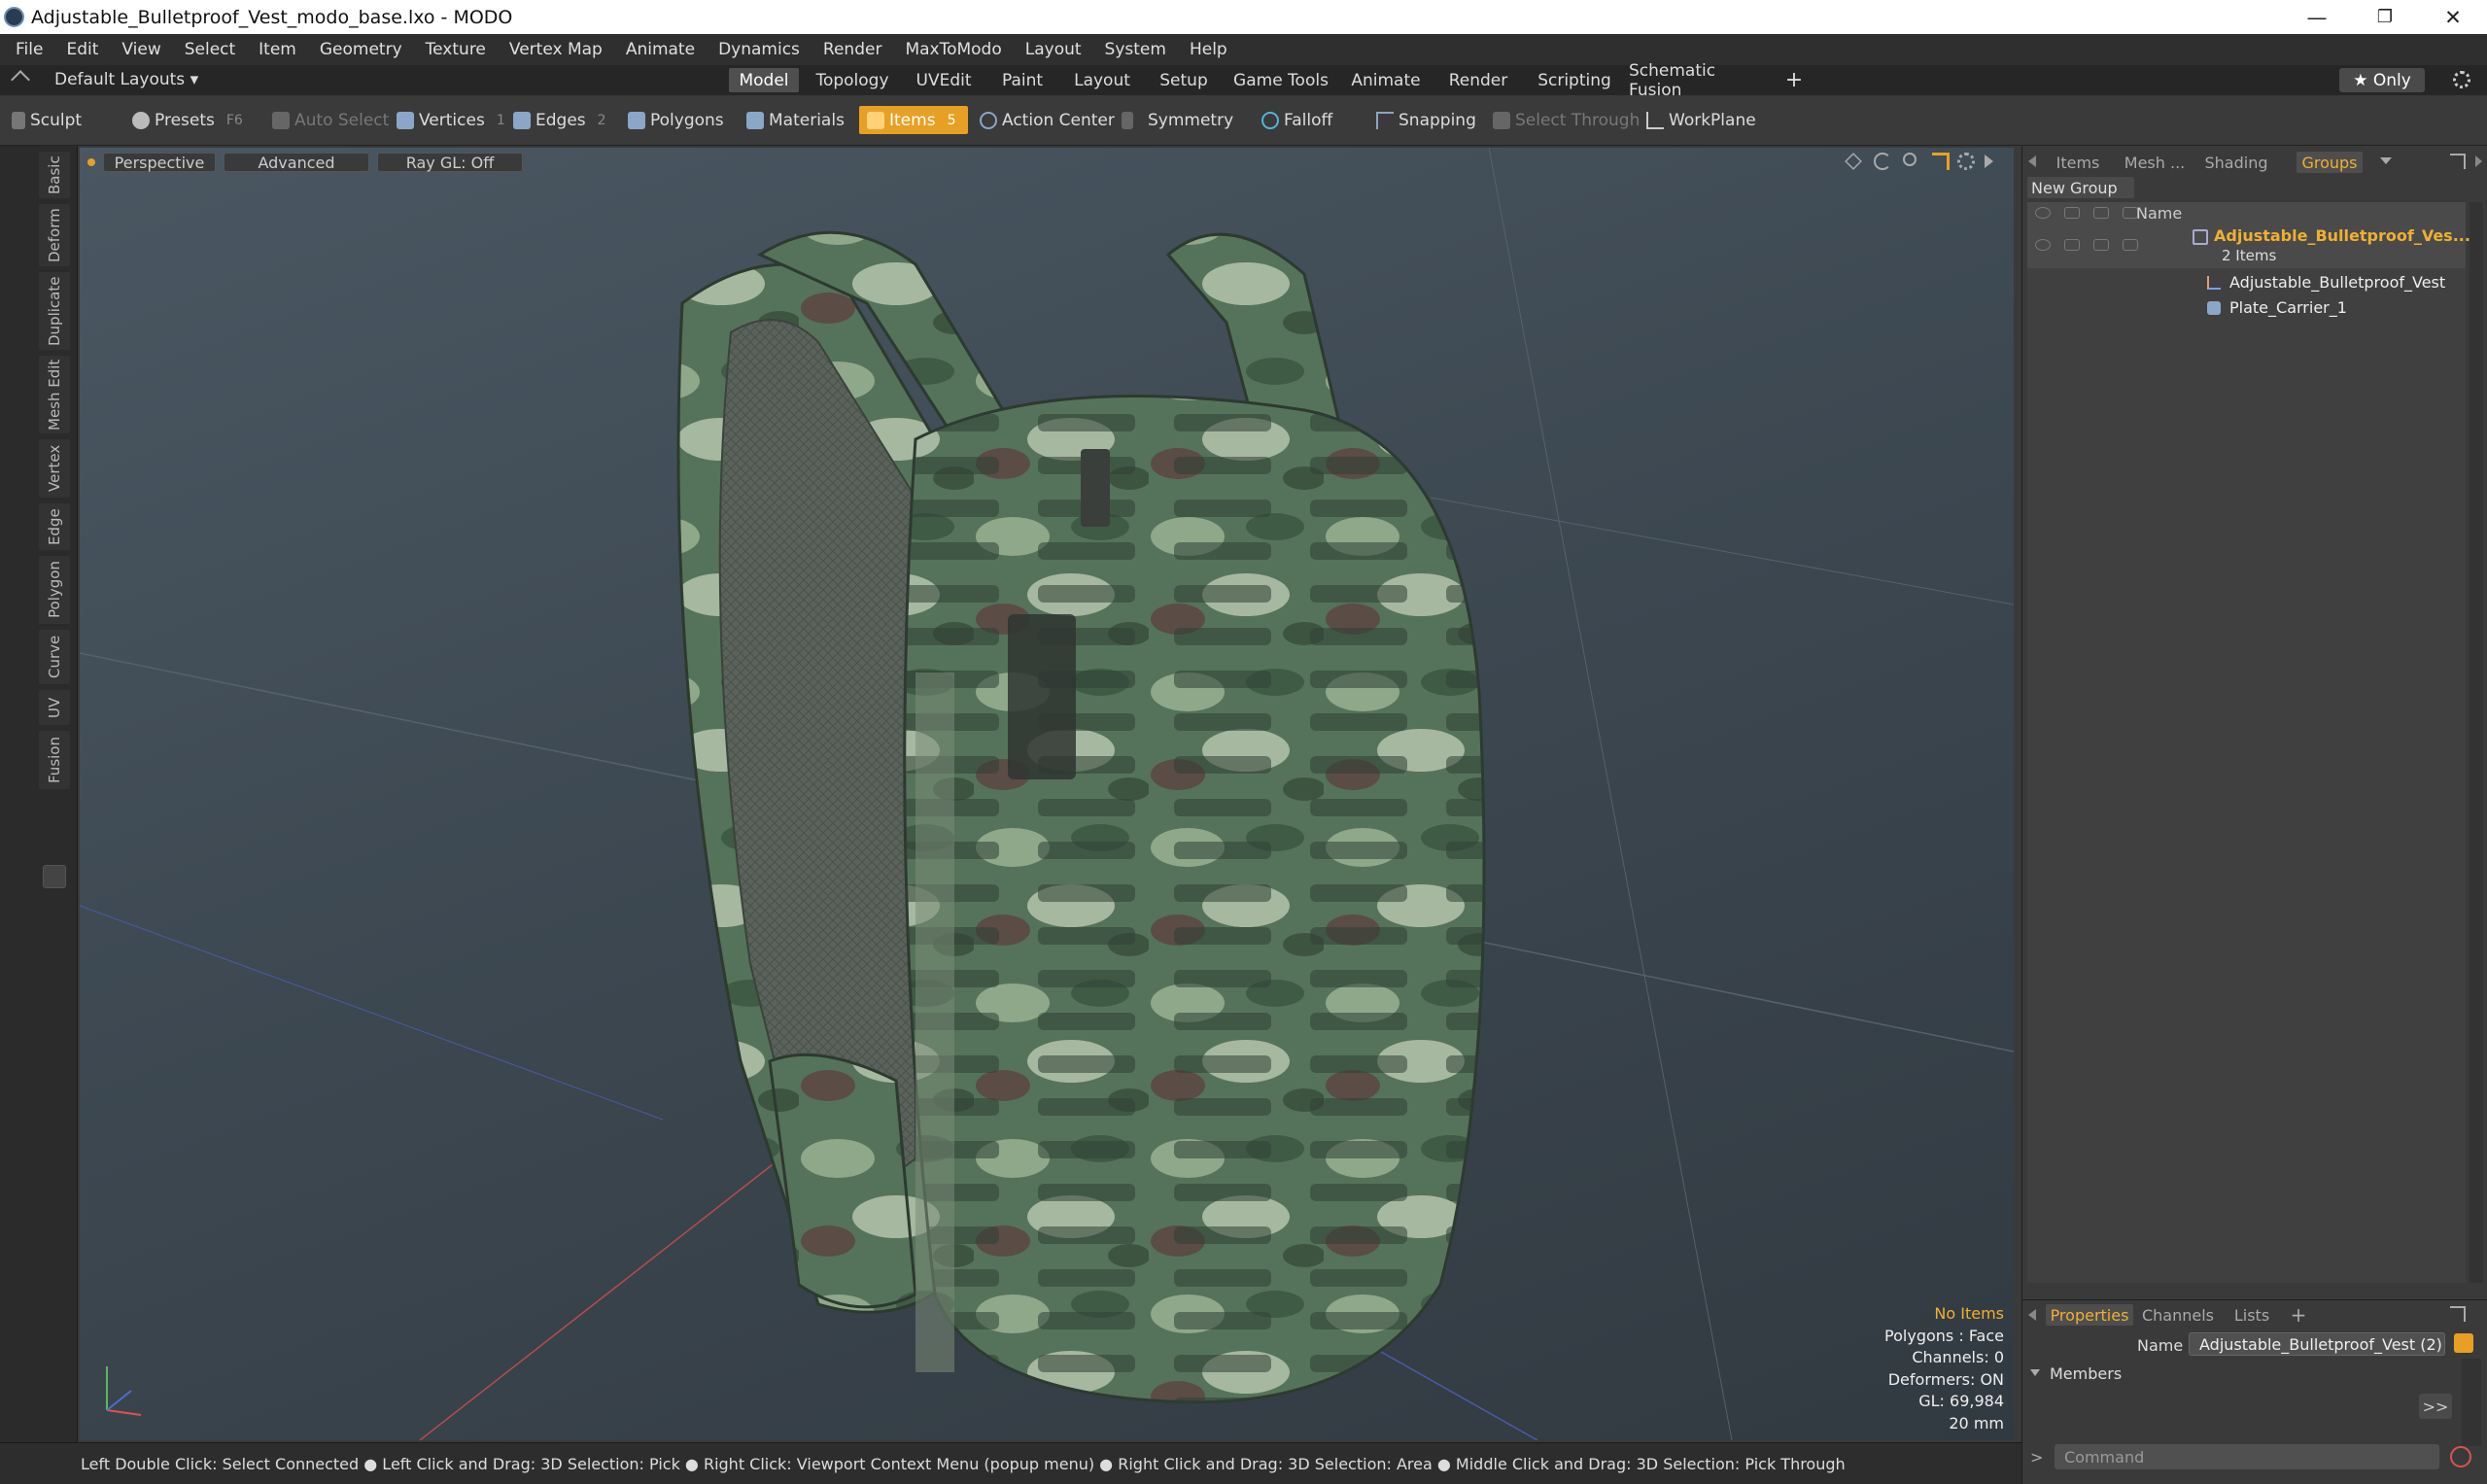  Describe the element at coordinates (47, 120) in the screenshot. I see `sculpt-button: Sculpt` at that location.